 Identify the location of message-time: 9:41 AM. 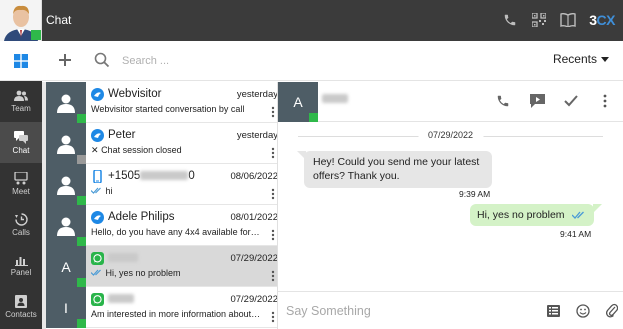
(576, 234).